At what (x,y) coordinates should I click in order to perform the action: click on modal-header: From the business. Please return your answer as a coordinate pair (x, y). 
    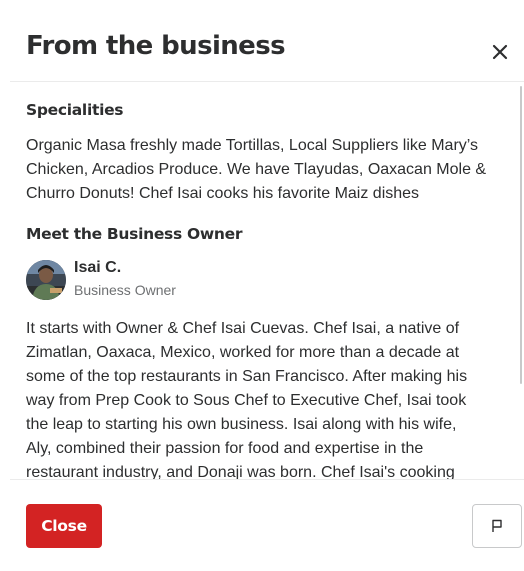
    Looking at the image, I should click on (262, 41).